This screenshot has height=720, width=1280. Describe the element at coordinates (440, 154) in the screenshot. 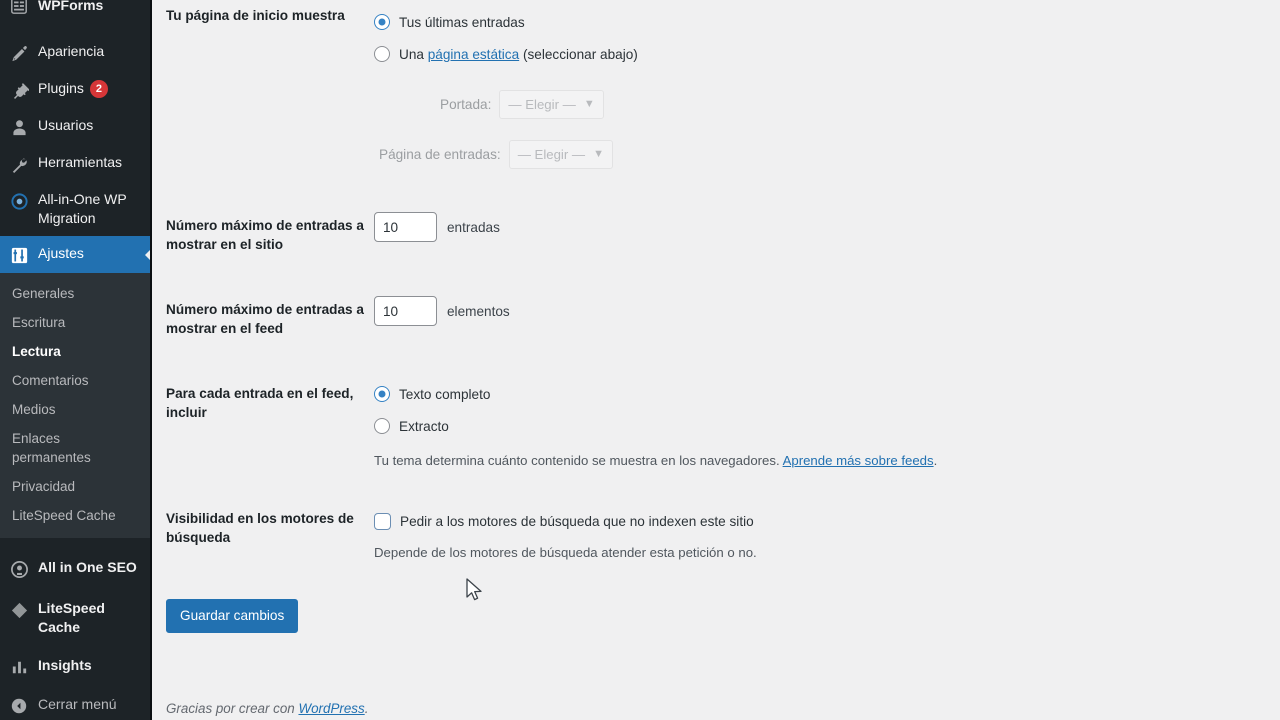

I see `posts-page-label: Página de entradas:` at that location.